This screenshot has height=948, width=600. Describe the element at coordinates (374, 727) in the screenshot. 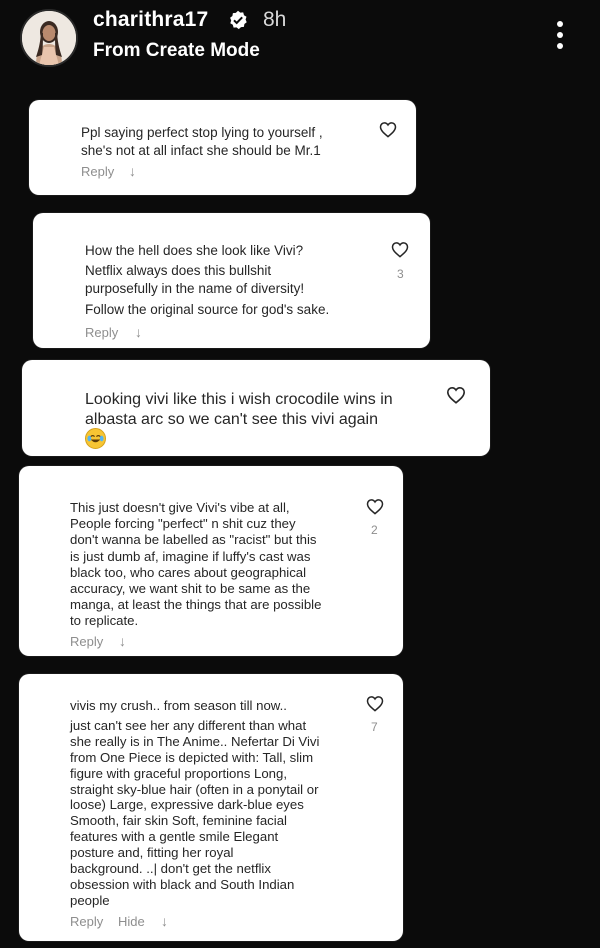

I see `like-count: 7` at that location.